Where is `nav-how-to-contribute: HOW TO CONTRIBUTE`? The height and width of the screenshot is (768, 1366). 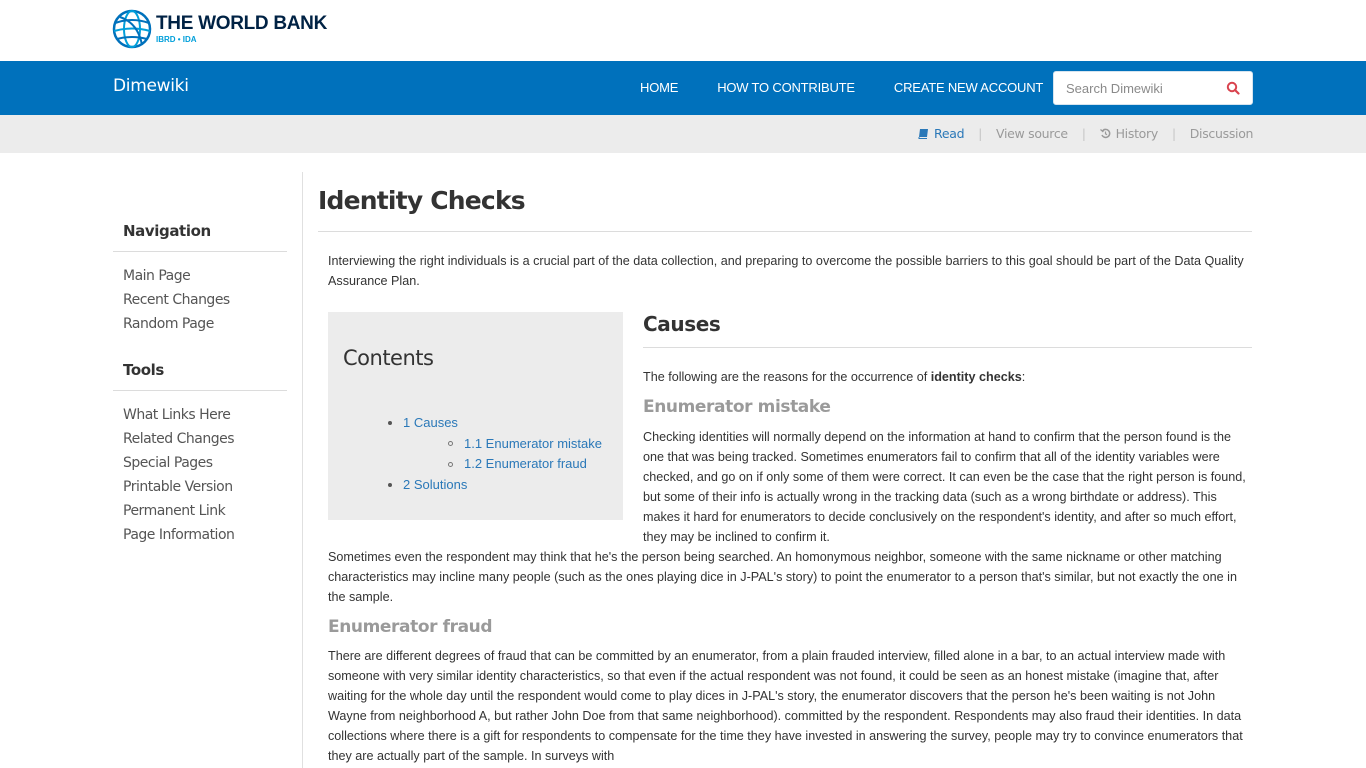
nav-how-to-contribute: HOW TO CONTRIBUTE is located at coordinates (786, 87).